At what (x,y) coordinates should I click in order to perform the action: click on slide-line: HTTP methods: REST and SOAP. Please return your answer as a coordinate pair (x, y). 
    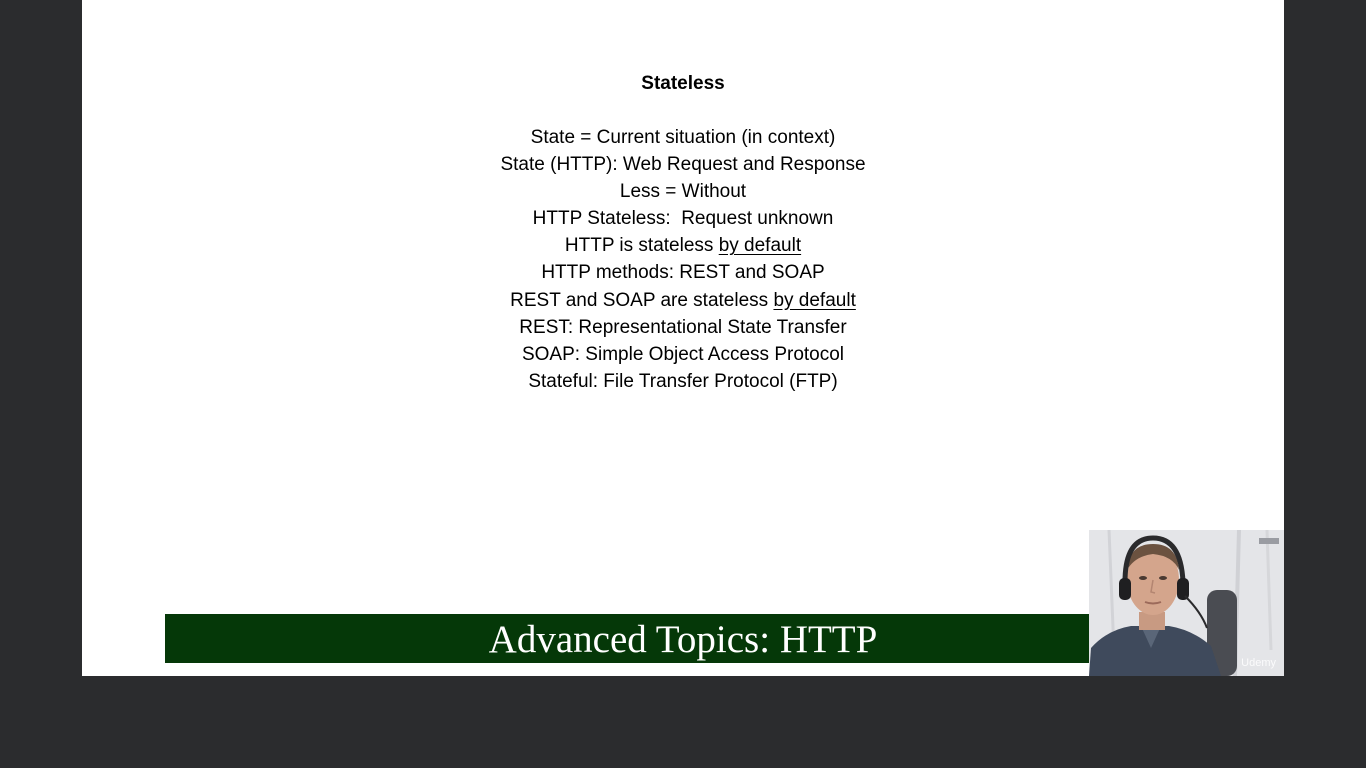
    Looking at the image, I should click on (683, 272).